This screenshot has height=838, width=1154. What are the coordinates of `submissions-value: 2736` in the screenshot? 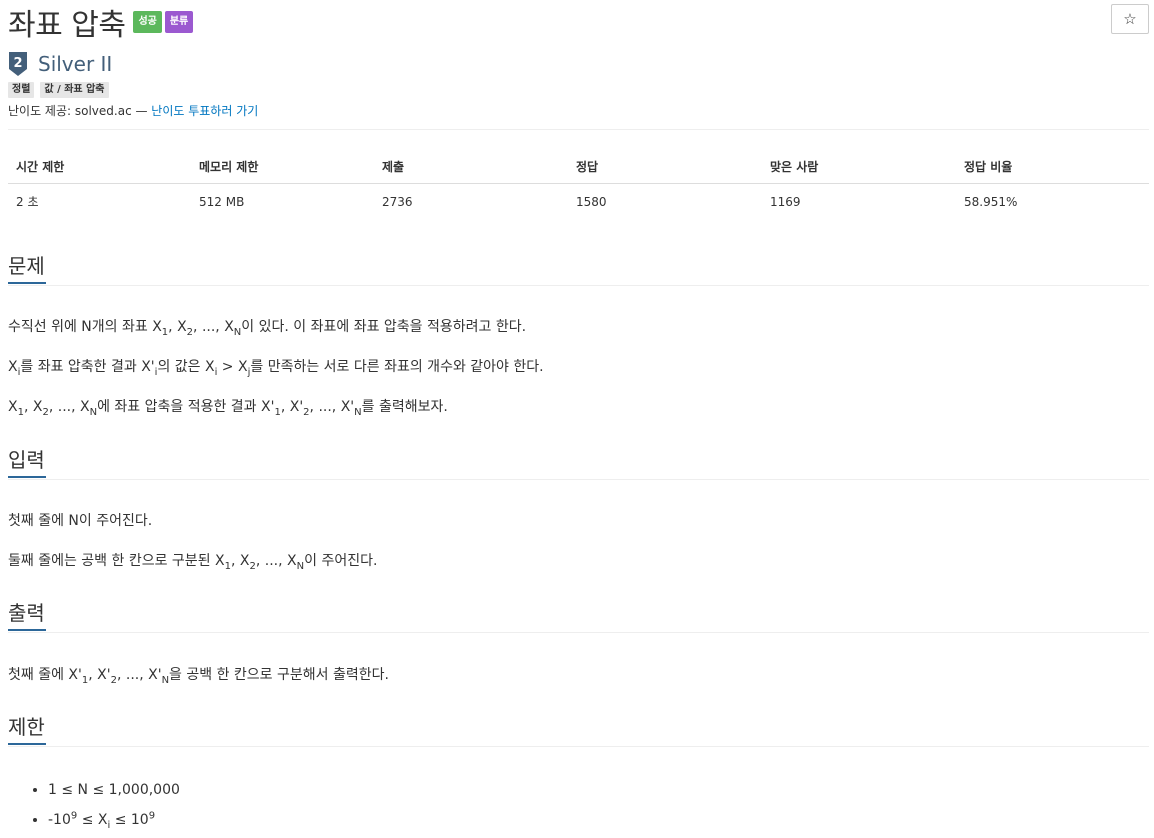 It's located at (397, 201).